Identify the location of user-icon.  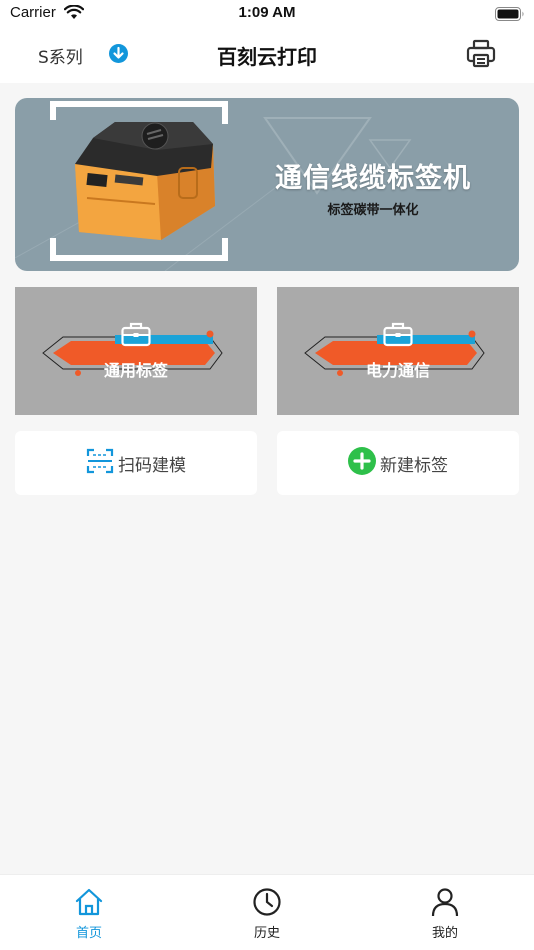
(445, 904).